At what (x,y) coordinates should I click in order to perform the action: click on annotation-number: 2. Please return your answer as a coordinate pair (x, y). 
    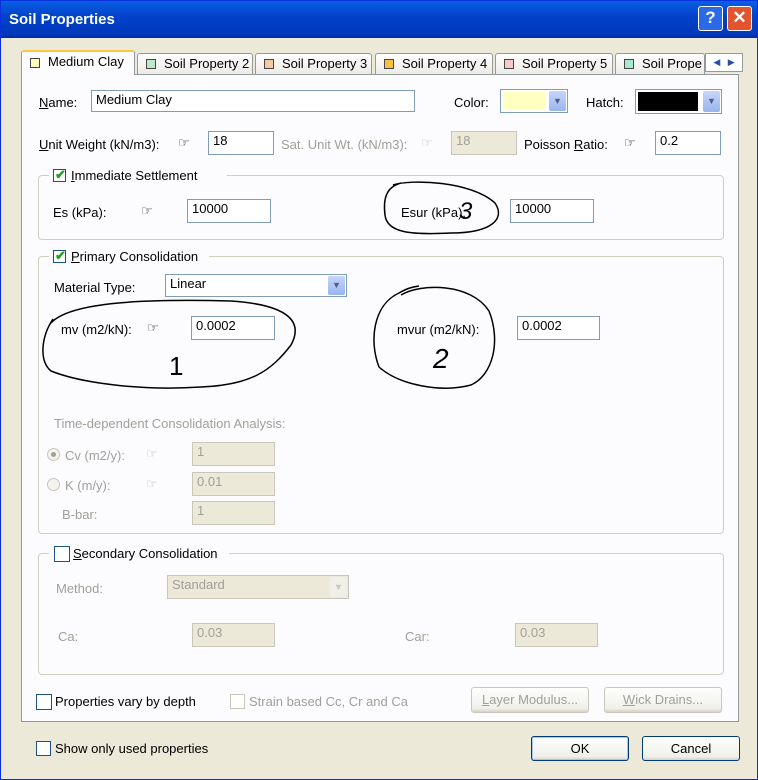
    Looking at the image, I should click on (441, 358).